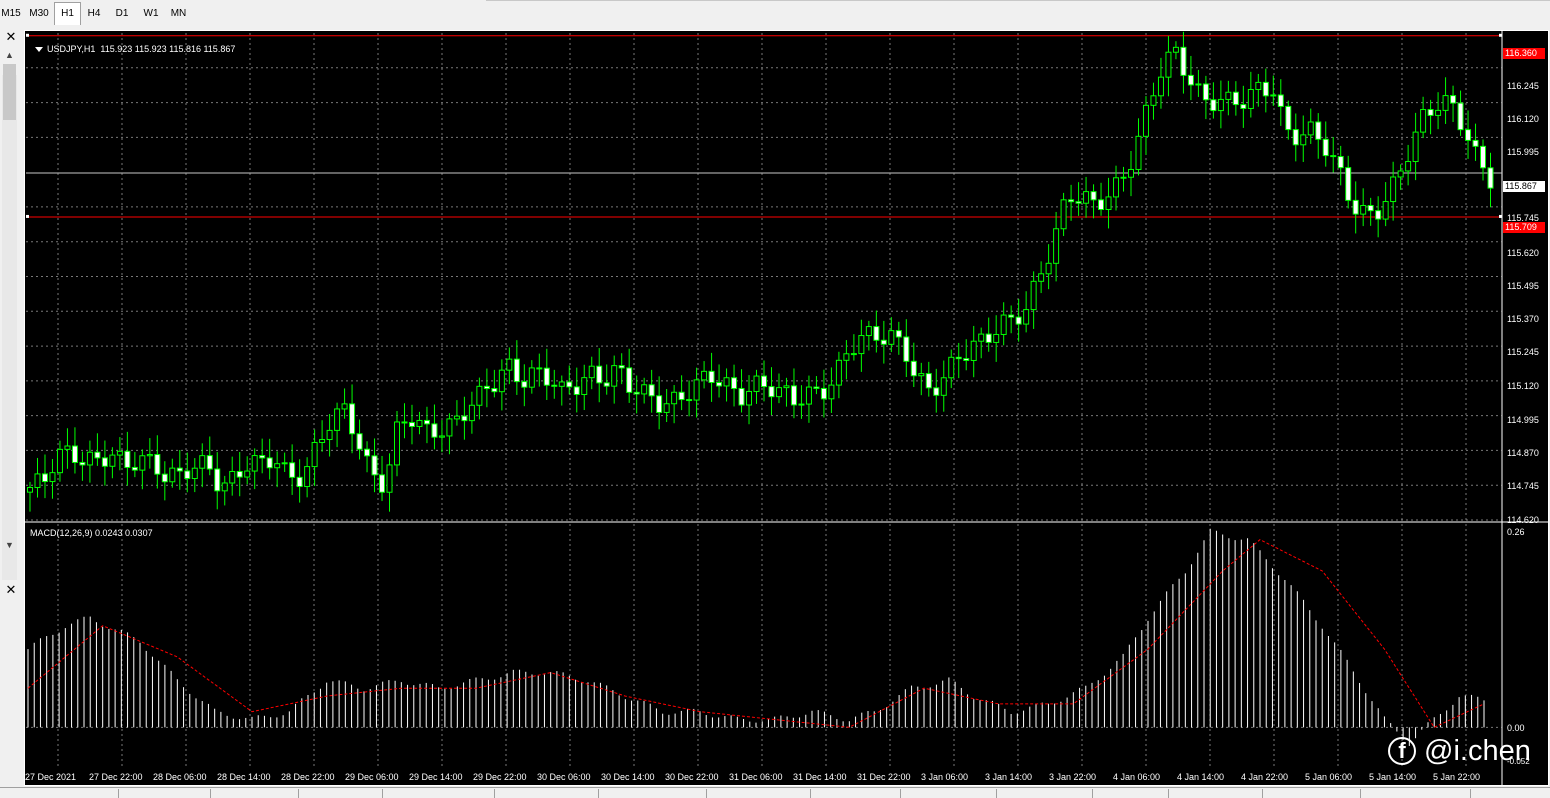  What do you see at coordinates (1523, 386) in the screenshot?
I see `price-tick: 115.120` at bounding box center [1523, 386].